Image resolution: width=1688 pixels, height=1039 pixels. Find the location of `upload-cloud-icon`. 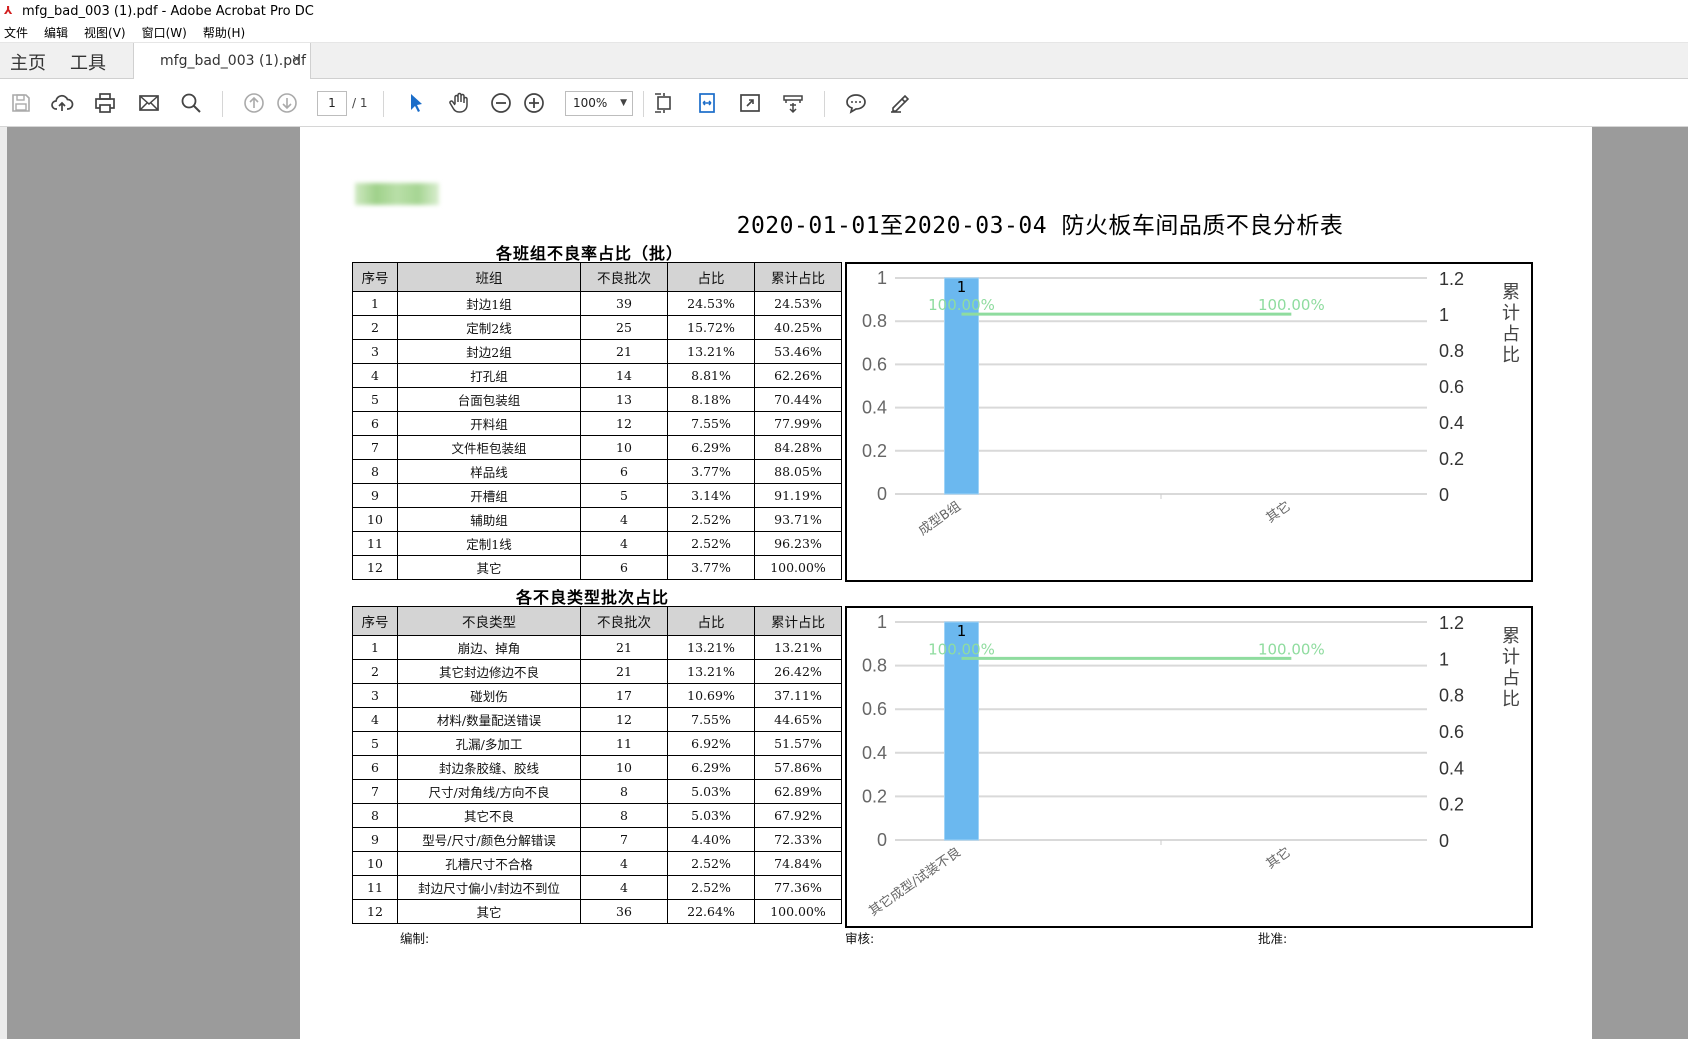

upload-cloud-icon is located at coordinates (62, 103).